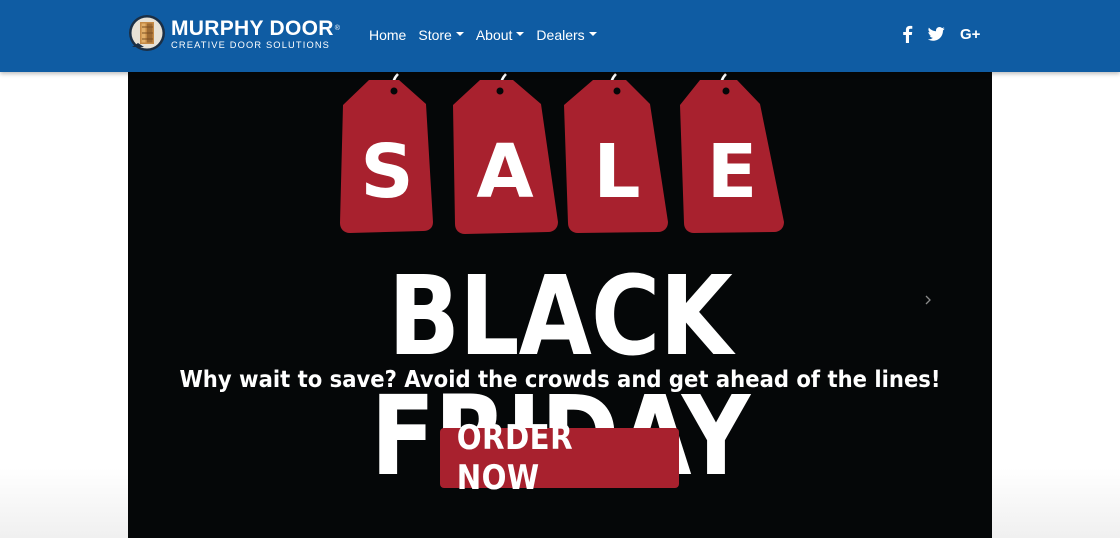 This screenshot has height=538, width=1120. I want to click on google-plus-label: G+, so click(970, 34).